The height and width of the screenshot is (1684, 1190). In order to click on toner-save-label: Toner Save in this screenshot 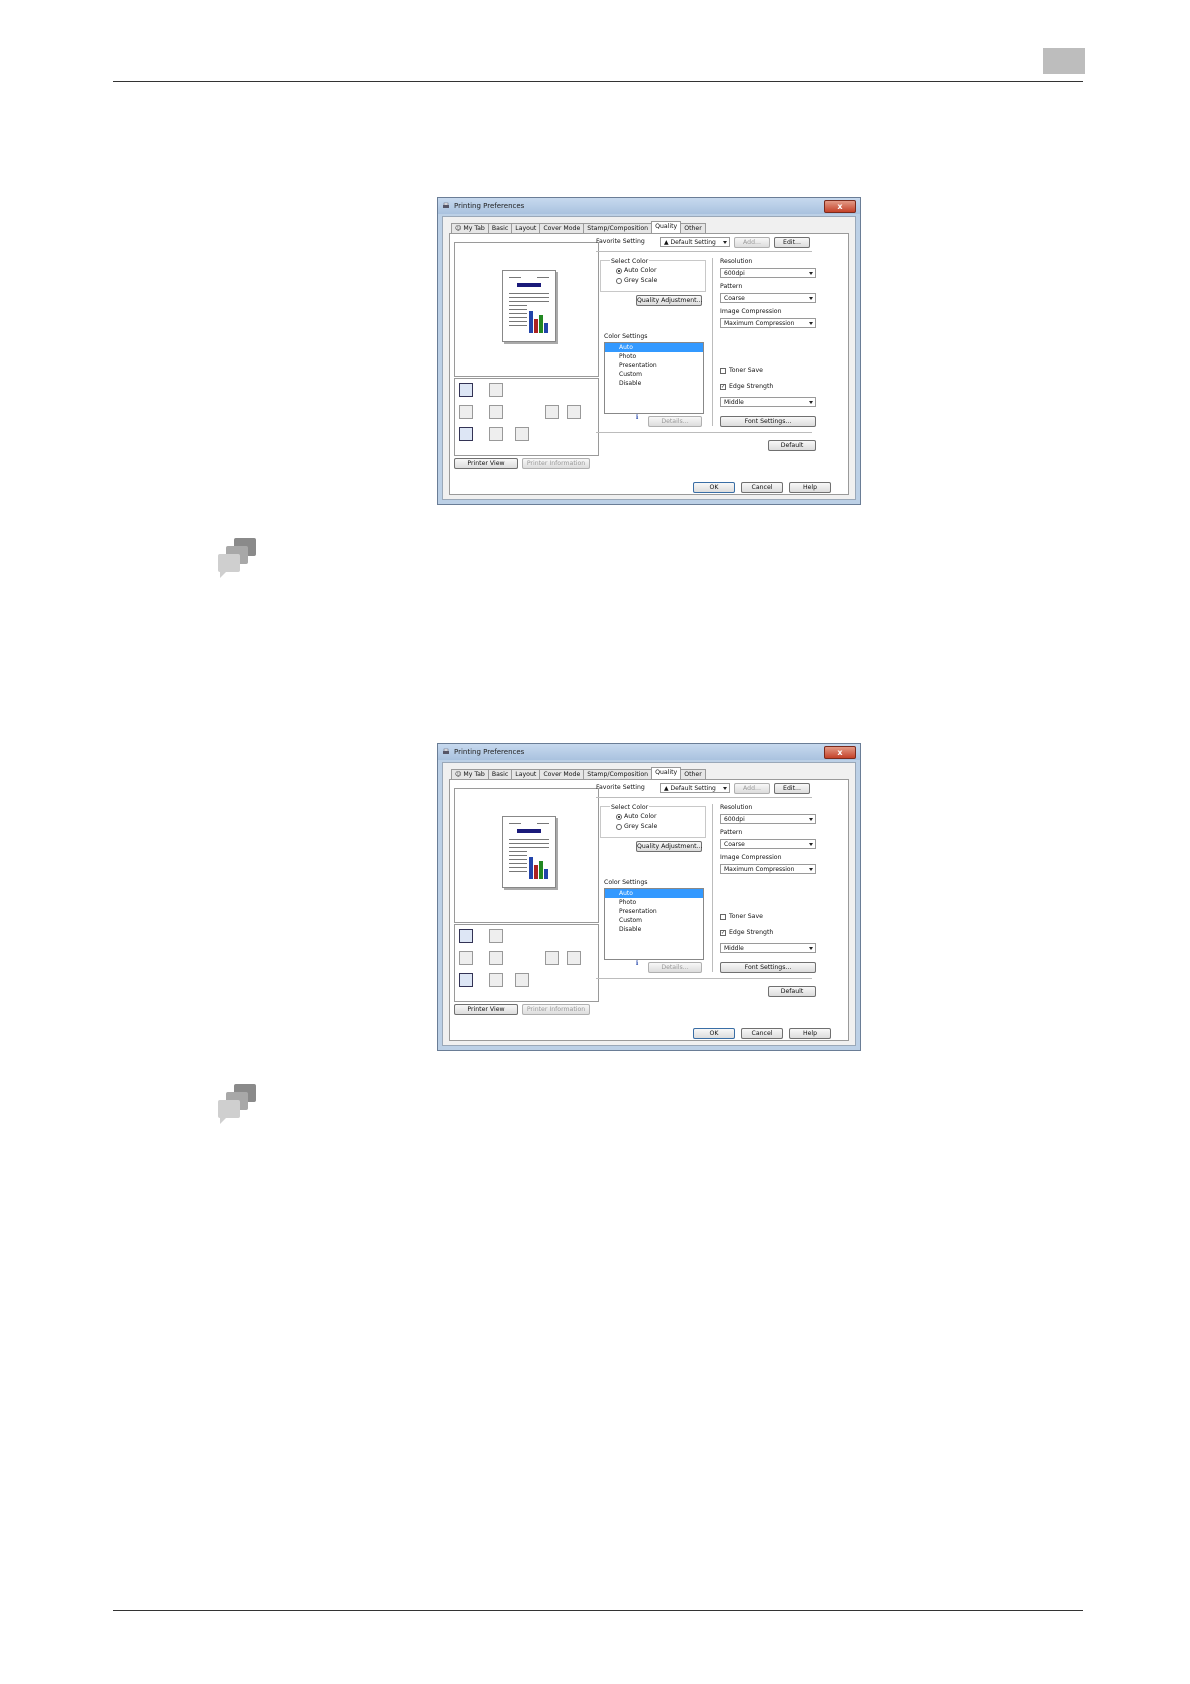, I will do `click(746, 370)`.